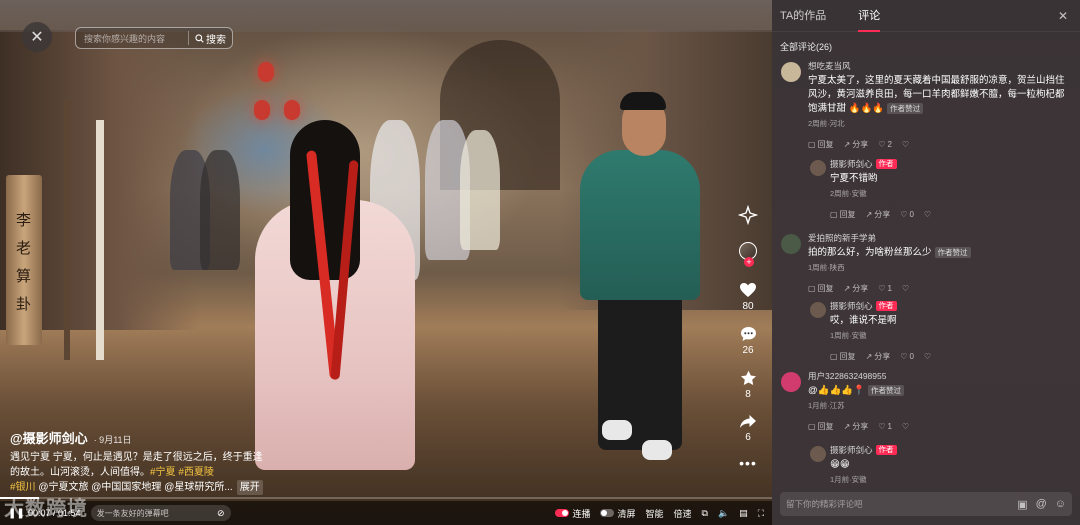  What do you see at coordinates (640, 225) in the screenshot?
I see `scene-man` at bounding box center [640, 225].